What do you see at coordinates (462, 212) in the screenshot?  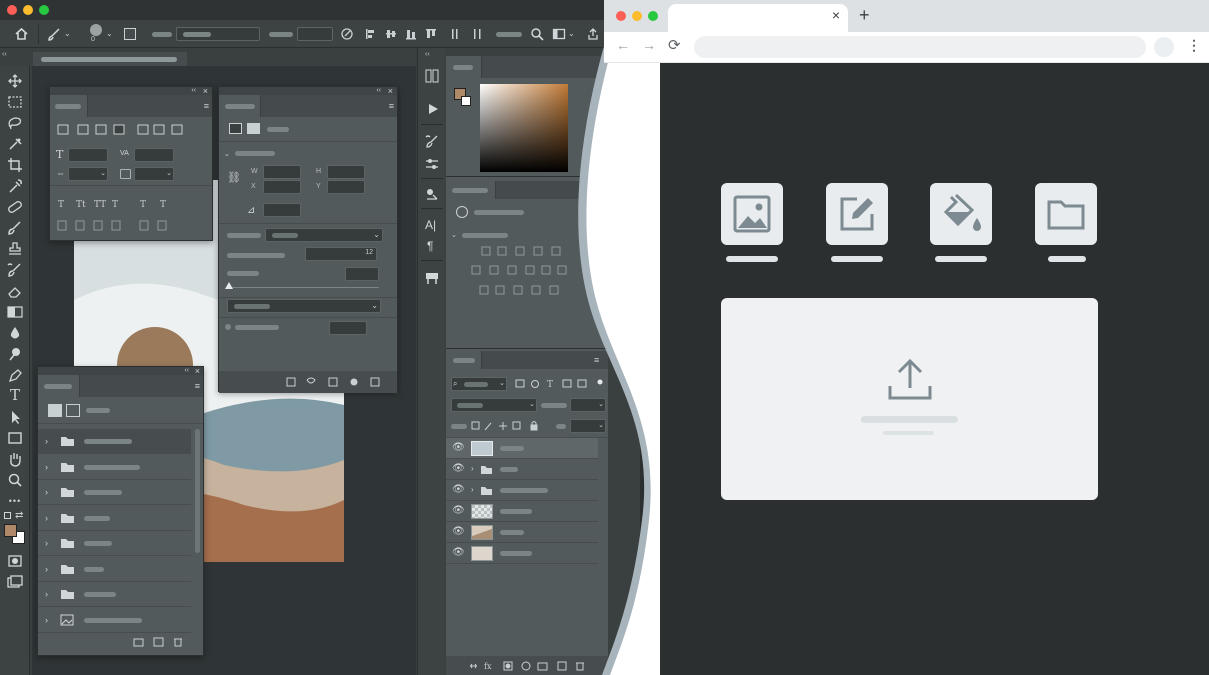 I see `adjustment-icon` at bounding box center [462, 212].